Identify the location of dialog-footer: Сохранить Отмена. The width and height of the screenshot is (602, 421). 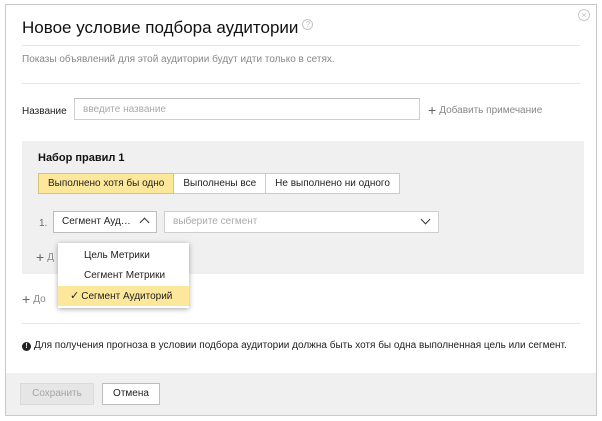
(301, 394).